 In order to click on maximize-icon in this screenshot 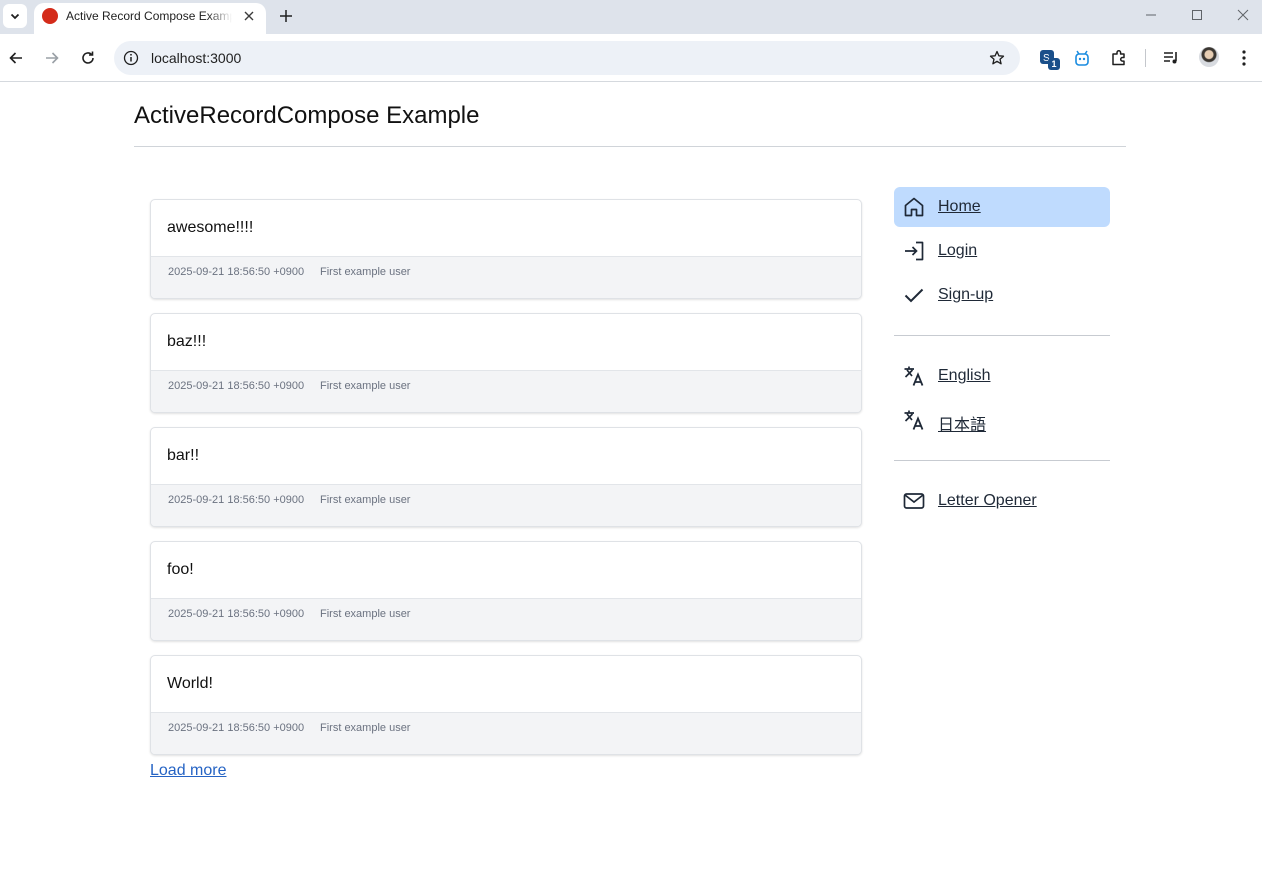, I will do `click(1197, 15)`.